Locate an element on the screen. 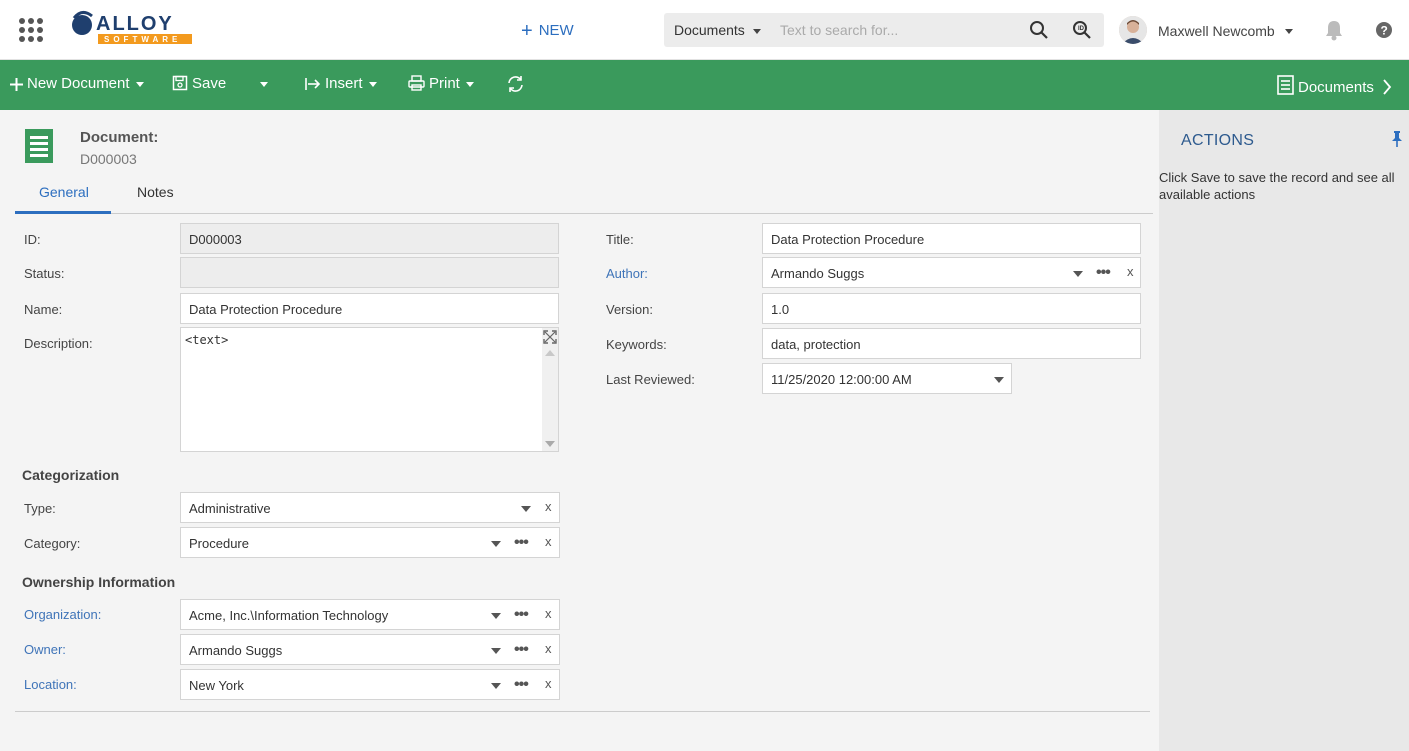 Image resolution: width=1409 pixels, height=751 pixels. owner-dropdown: Armando Suggs ••• x is located at coordinates (370, 649).